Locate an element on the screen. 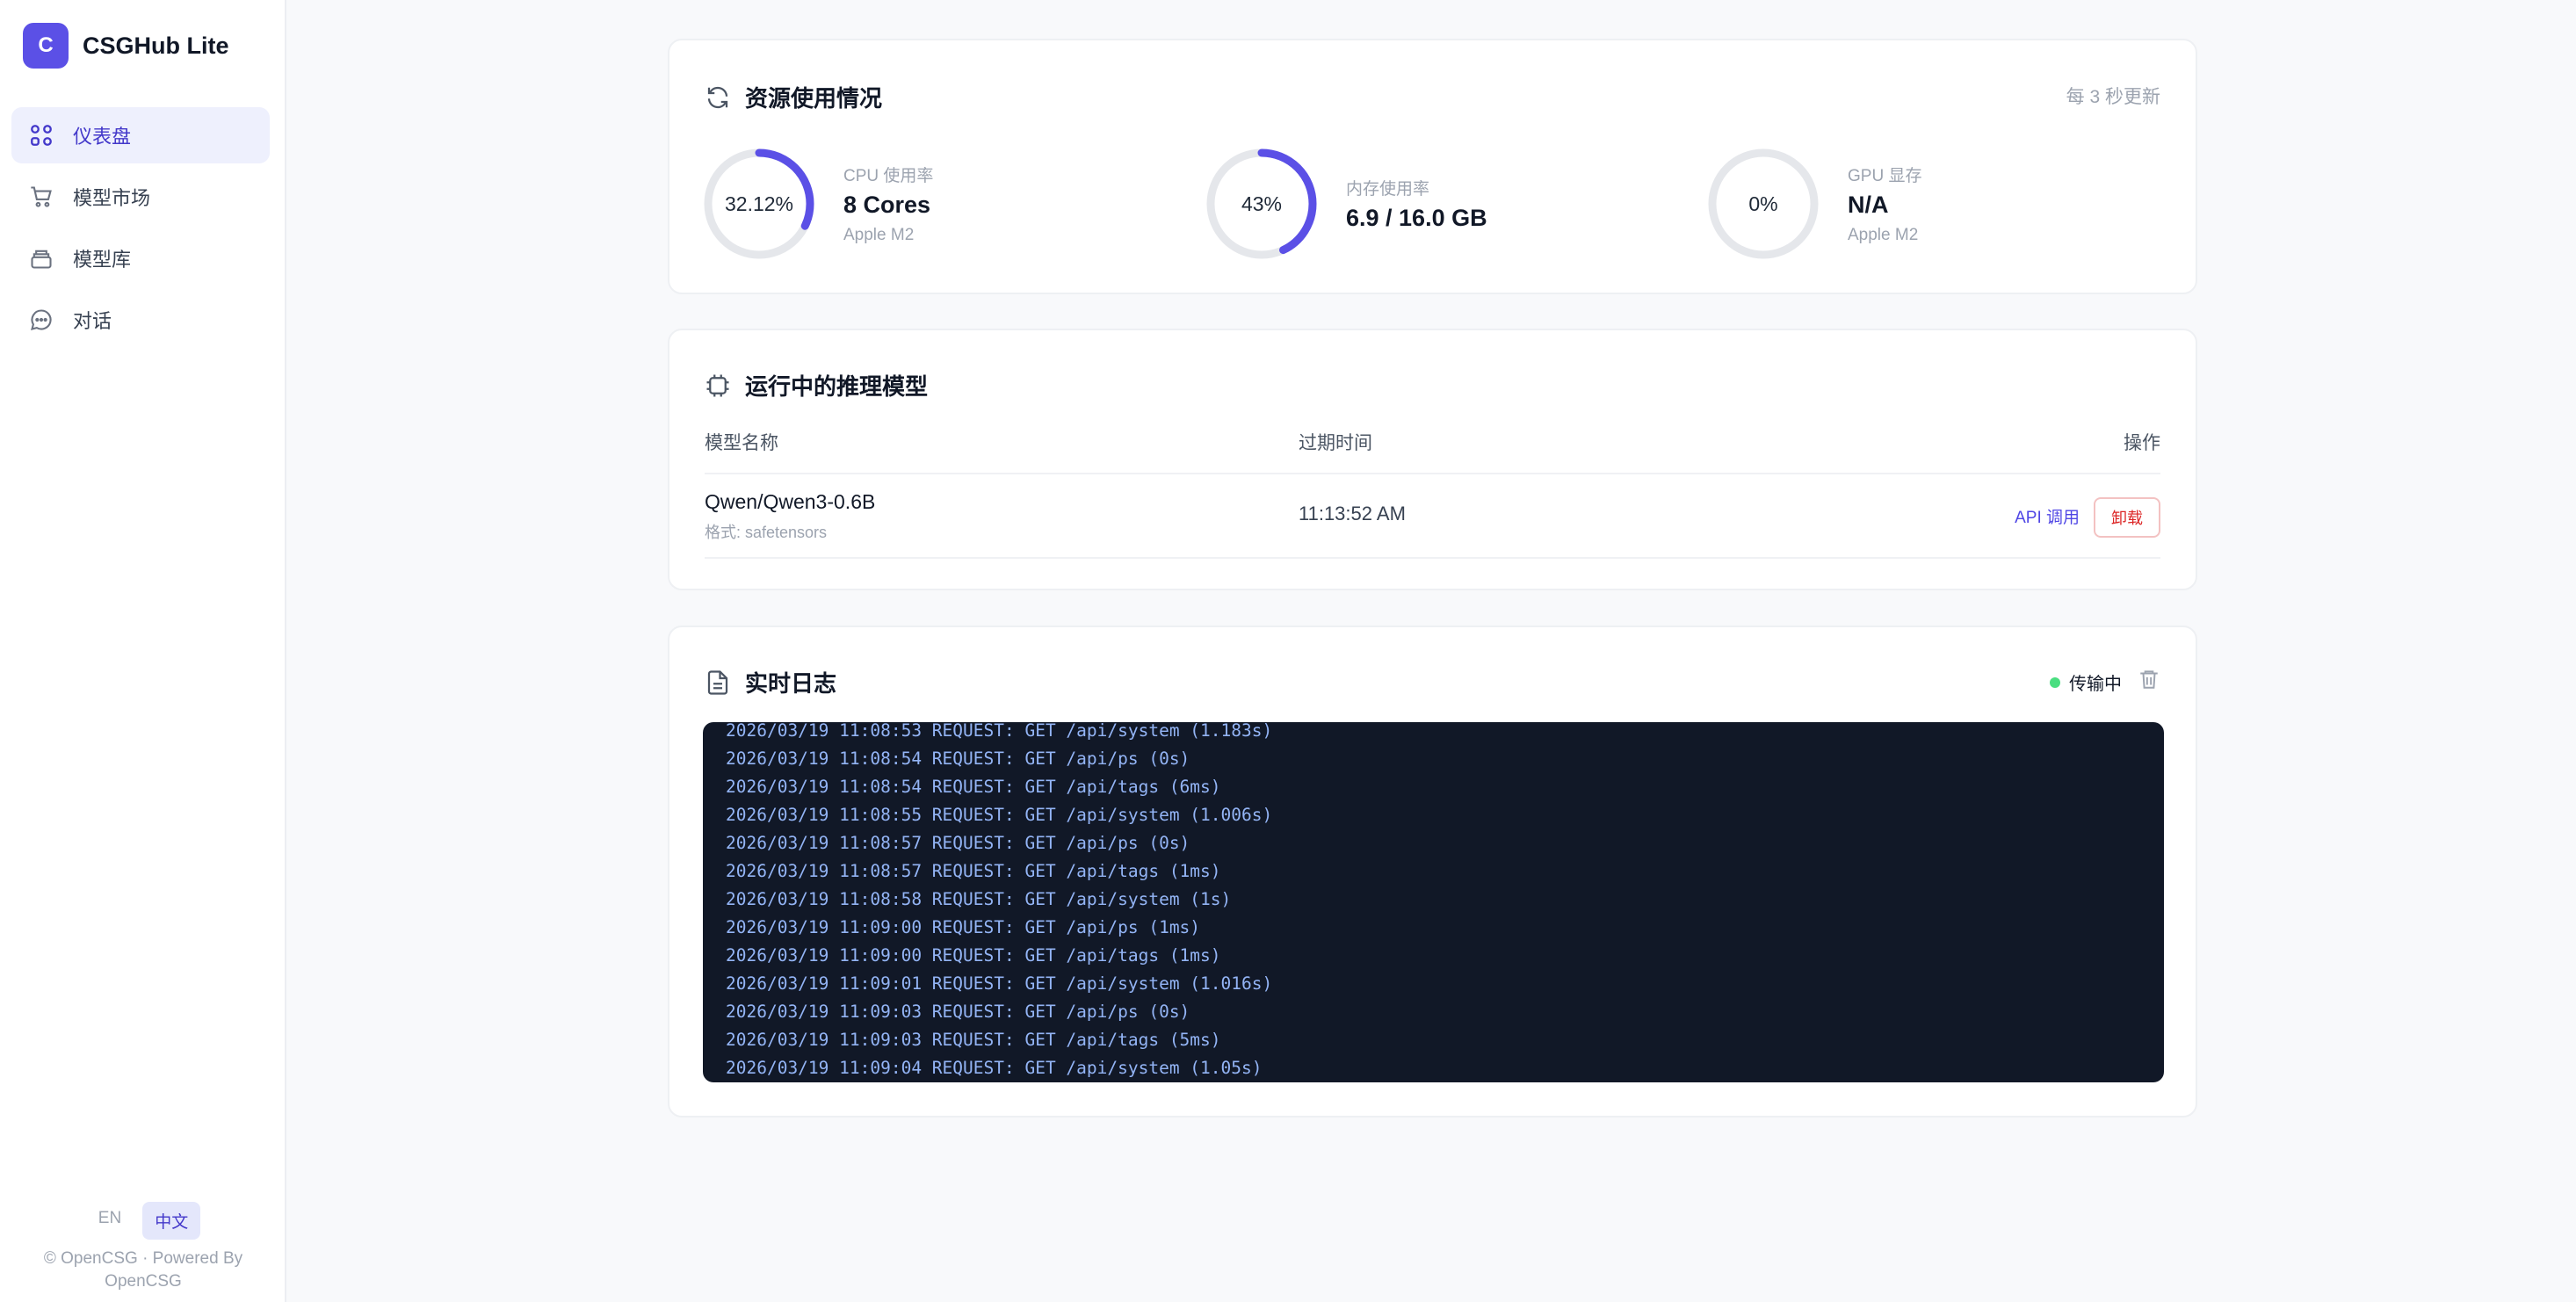 Image resolution: width=2576 pixels, height=1302 pixels. brand: C CSGHub Lite is located at coordinates (126, 46).